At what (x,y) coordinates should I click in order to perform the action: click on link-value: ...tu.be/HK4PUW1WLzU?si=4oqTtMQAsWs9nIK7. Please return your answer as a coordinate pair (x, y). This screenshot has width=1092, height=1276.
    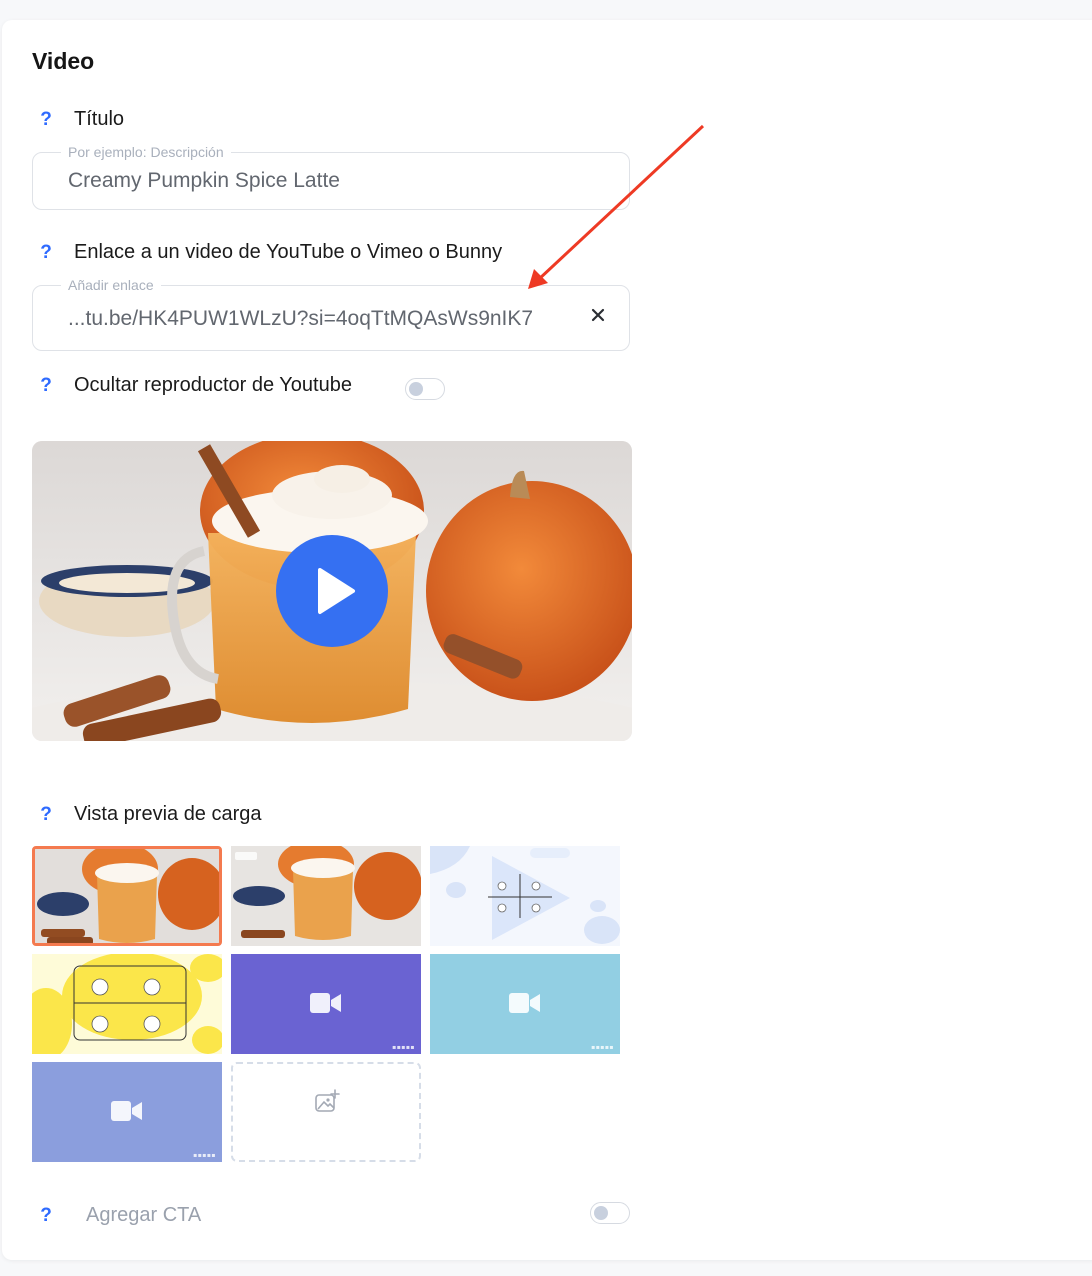
    Looking at the image, I should click on (300, 319).